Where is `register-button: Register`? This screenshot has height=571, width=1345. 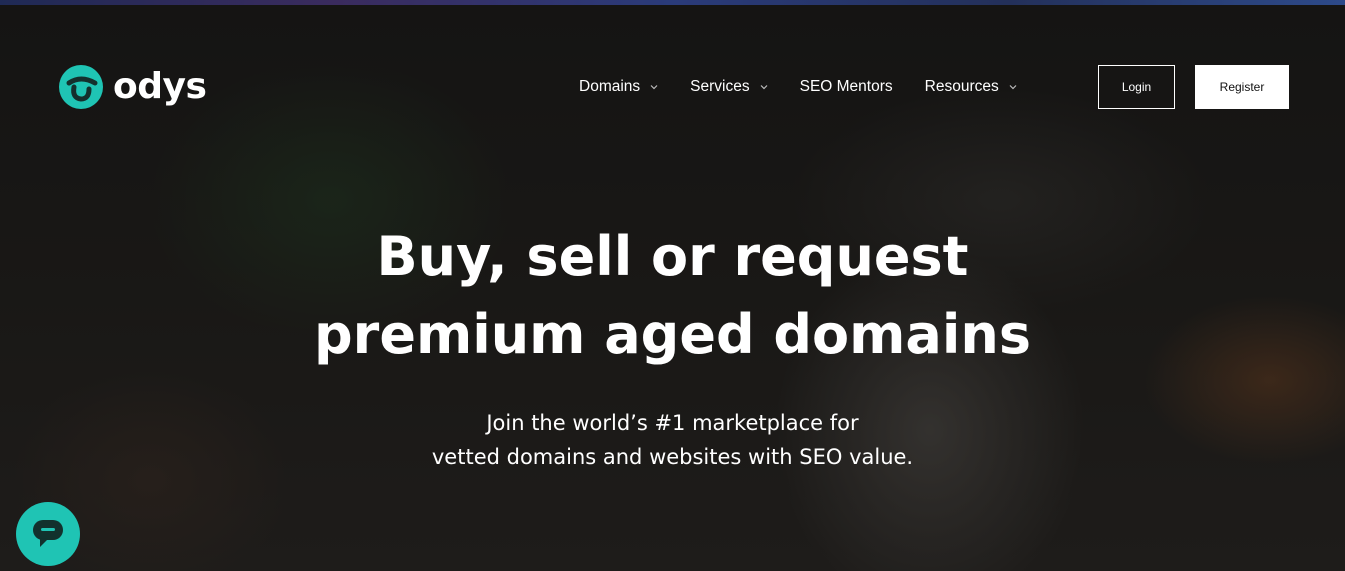
register-button: Register is located at coordinates (1242, 87).